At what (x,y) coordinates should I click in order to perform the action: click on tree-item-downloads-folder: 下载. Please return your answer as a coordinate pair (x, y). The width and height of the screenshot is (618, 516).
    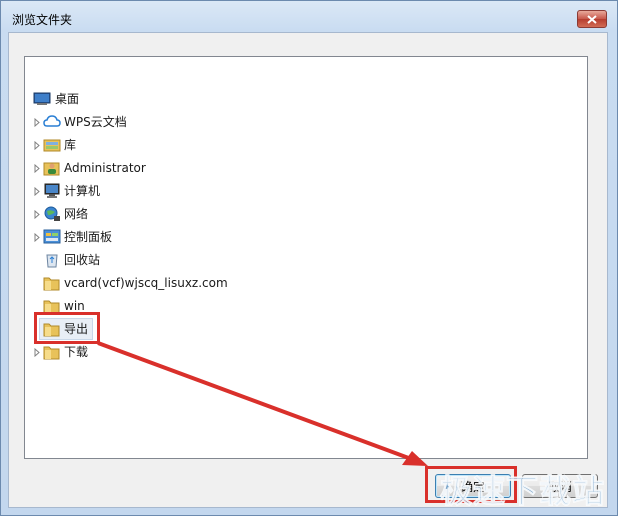
    Looking at the image, I should click on (180, 352).